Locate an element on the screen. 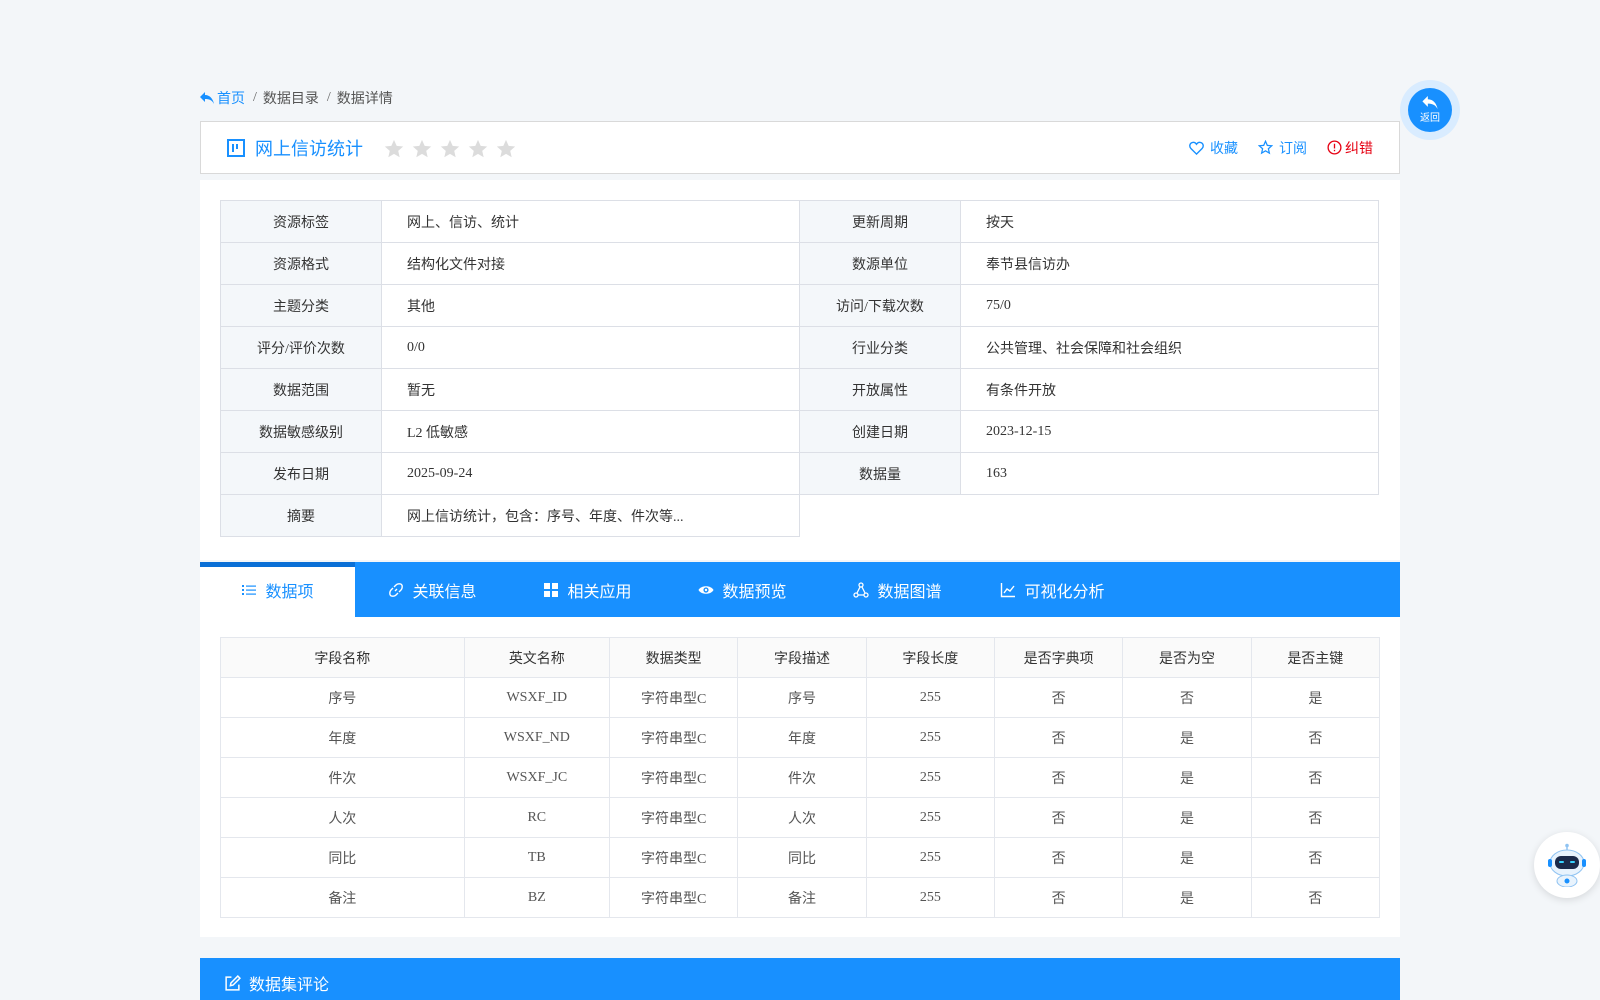  subscribe-button: 订阅 is located at coordinates (1282, 148).